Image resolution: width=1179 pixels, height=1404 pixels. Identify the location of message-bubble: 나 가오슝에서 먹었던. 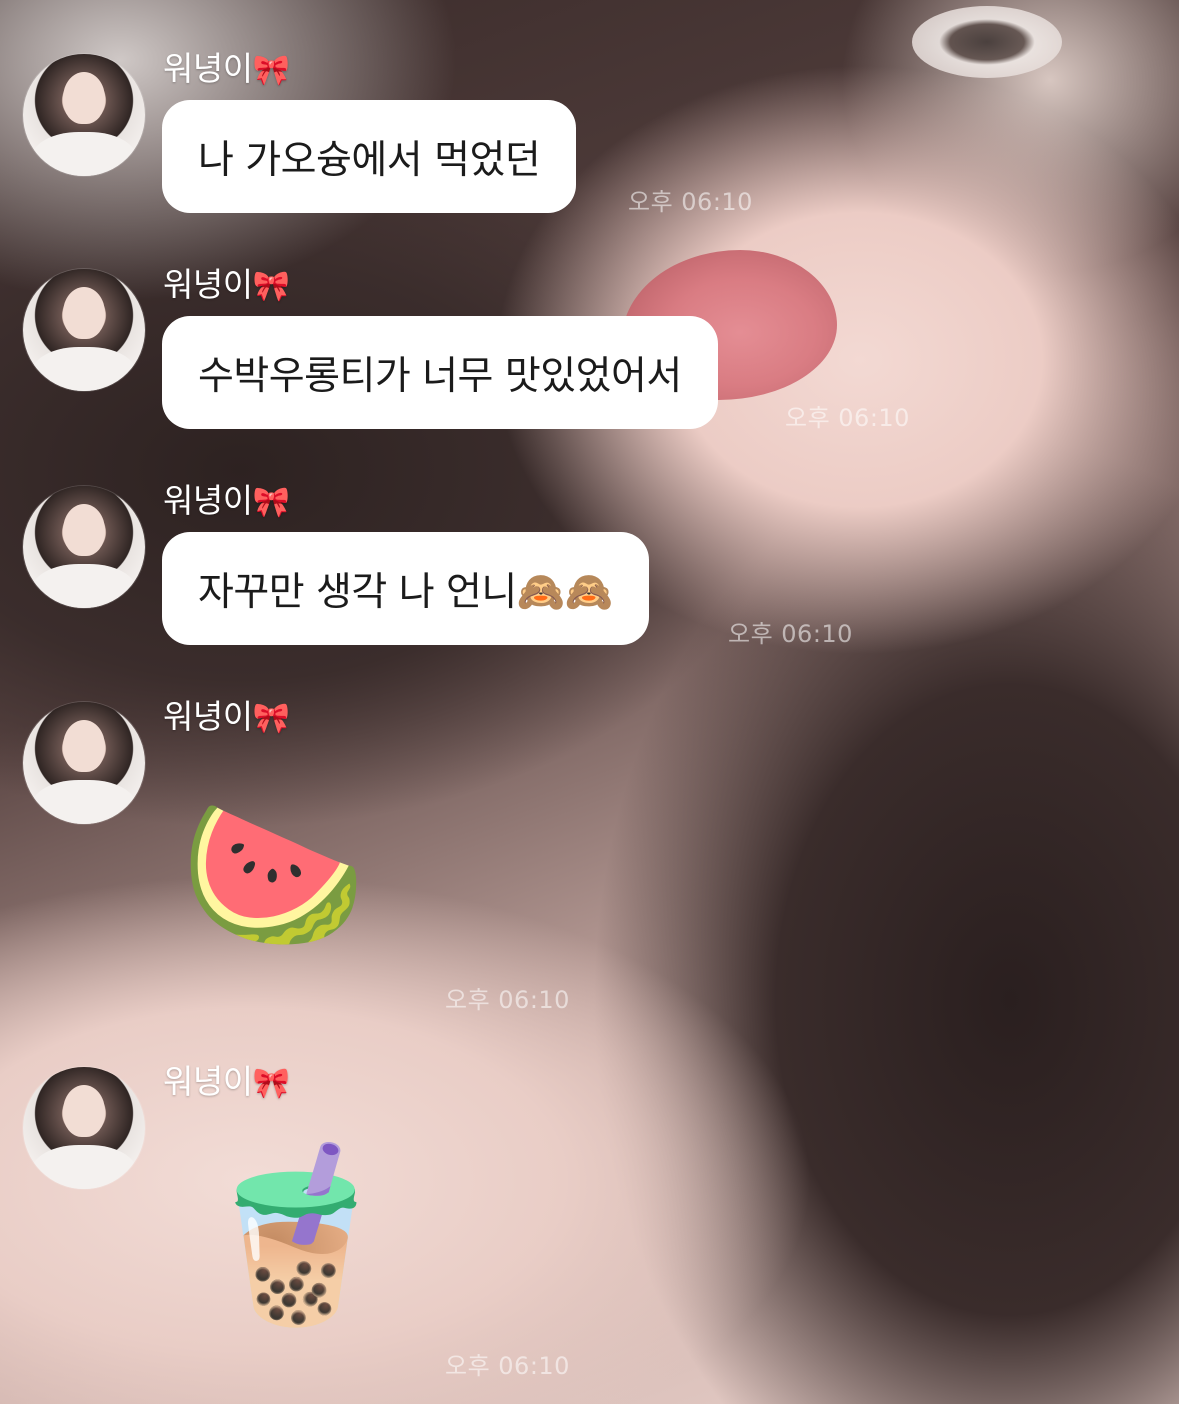
(369, 156).